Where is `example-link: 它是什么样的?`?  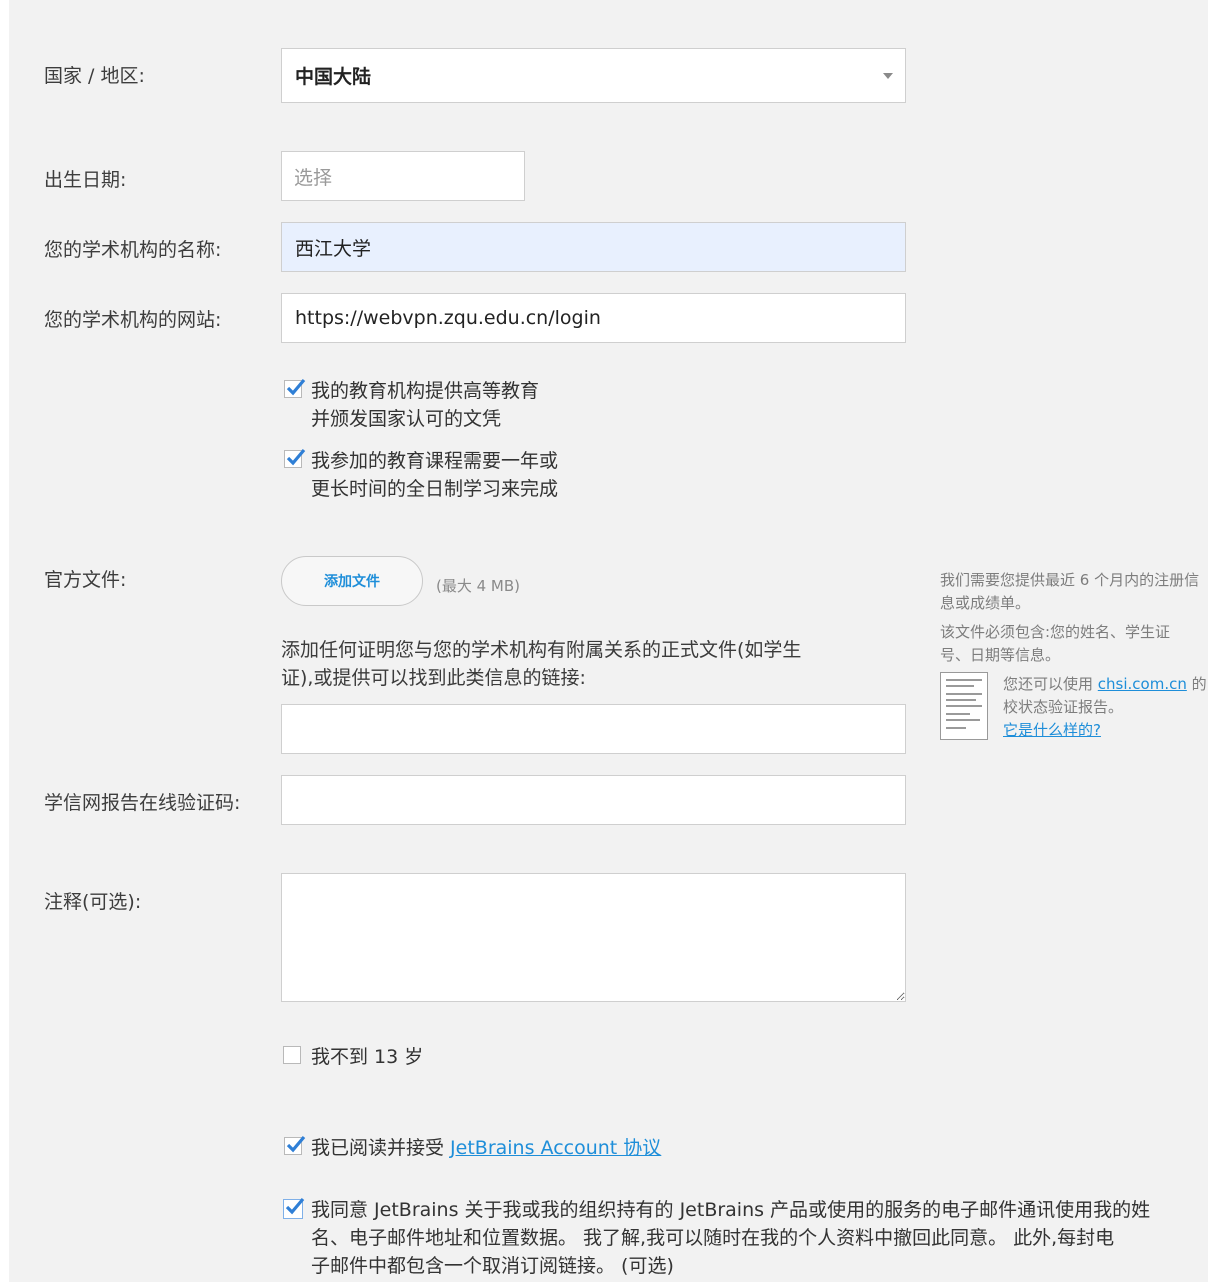
example-link: 它是什么样的? is located at coordinates (1052, 730).